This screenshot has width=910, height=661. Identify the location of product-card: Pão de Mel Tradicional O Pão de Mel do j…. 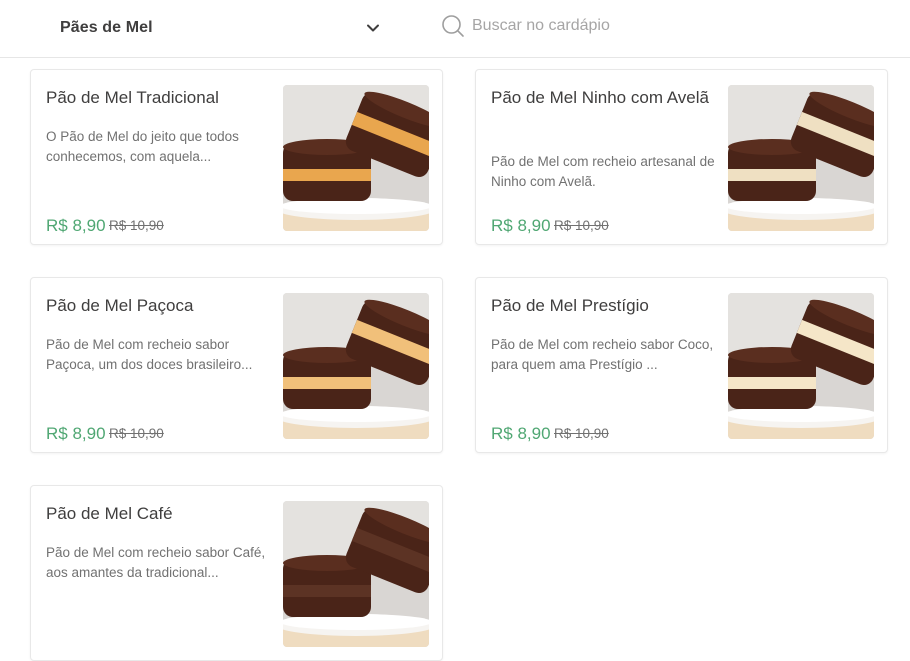
(236, 157).